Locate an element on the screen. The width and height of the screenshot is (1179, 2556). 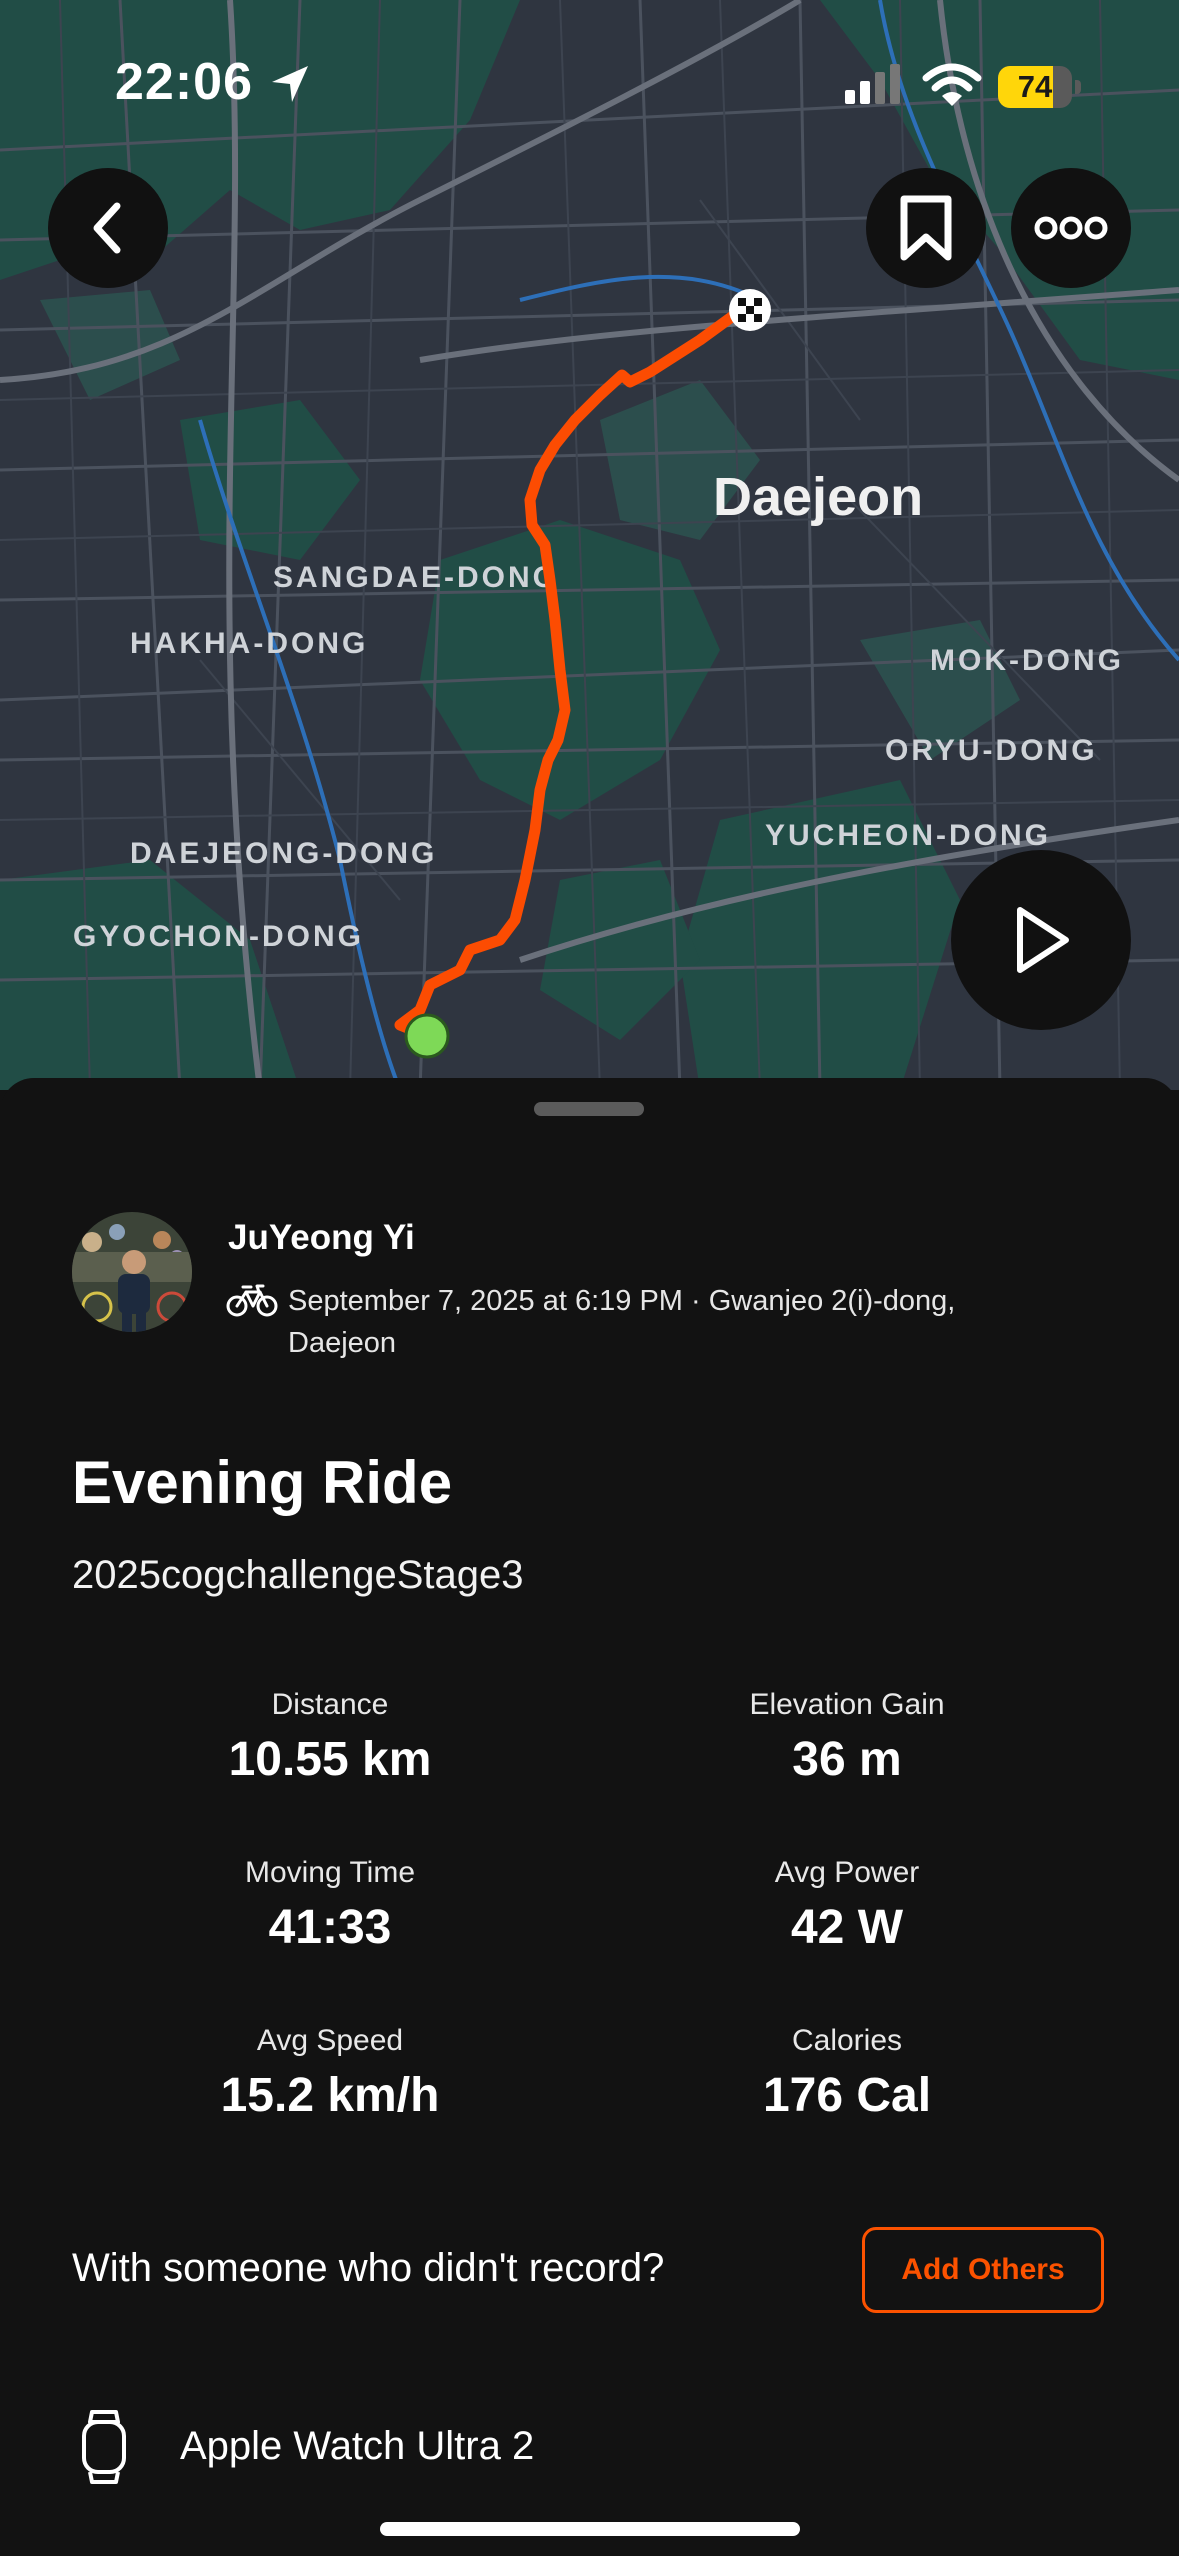
flyover-play-button is located at coordinates (1041, 940).